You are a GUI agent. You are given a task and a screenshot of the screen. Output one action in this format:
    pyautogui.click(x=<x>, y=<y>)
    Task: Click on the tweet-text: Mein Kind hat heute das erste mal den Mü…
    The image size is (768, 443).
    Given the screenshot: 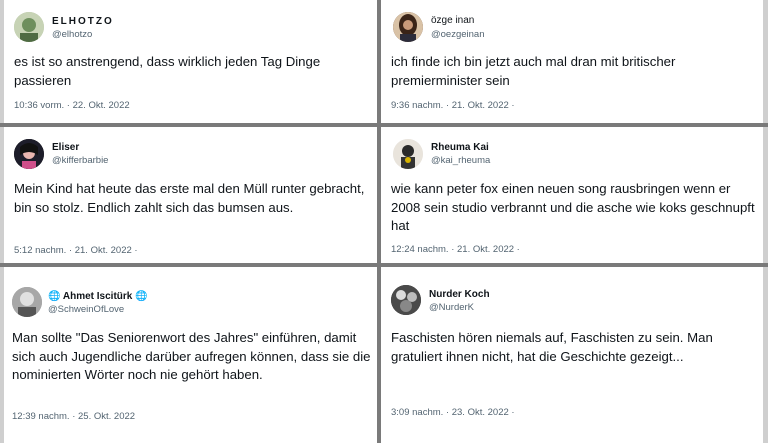 What is the action you would take?
    pyautogui.click(x=189, y=198)
    